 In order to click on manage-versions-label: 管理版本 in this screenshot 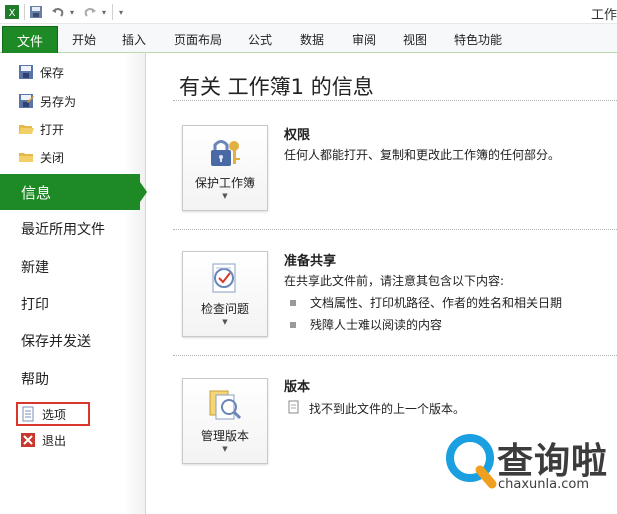, I will do `click(224, 436)`.